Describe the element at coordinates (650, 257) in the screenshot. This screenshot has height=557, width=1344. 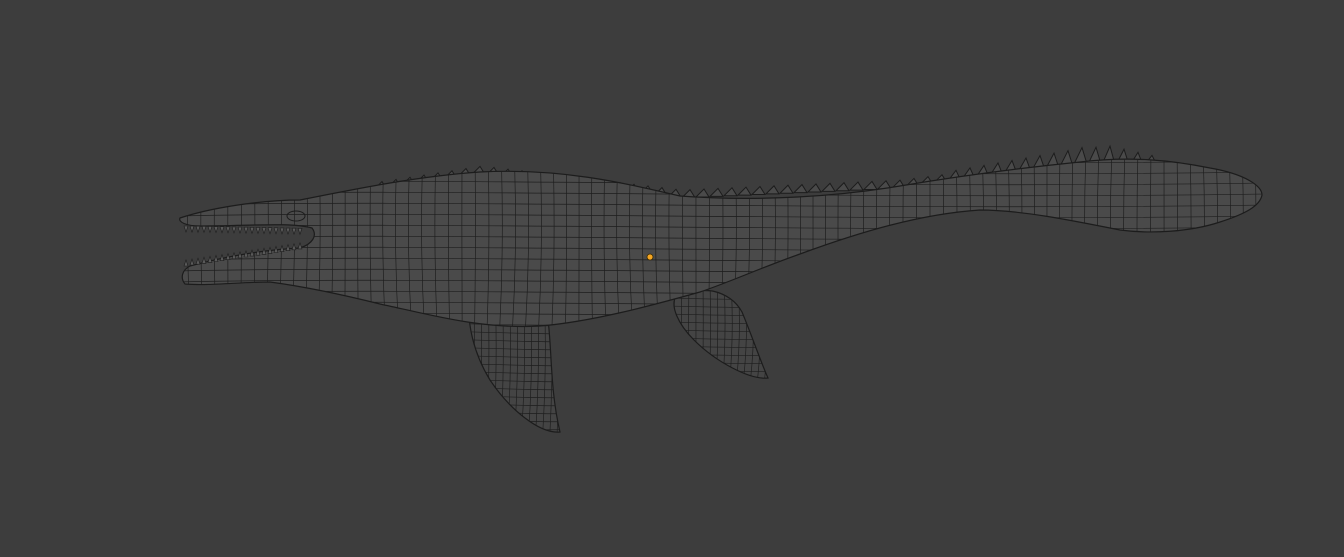
I see `object-origin-icon` at that location.